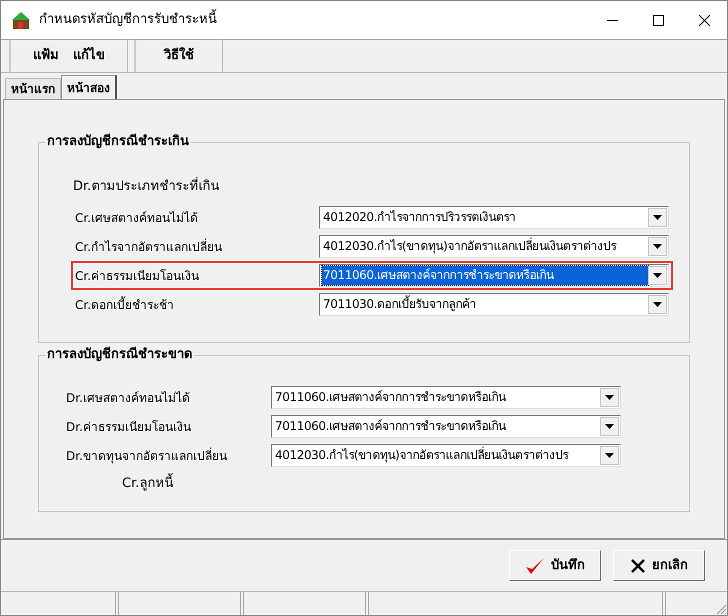  I want to click on field-label: Cr.ค่าธรรมเนียมโอนเงิน, so click(137, 276).